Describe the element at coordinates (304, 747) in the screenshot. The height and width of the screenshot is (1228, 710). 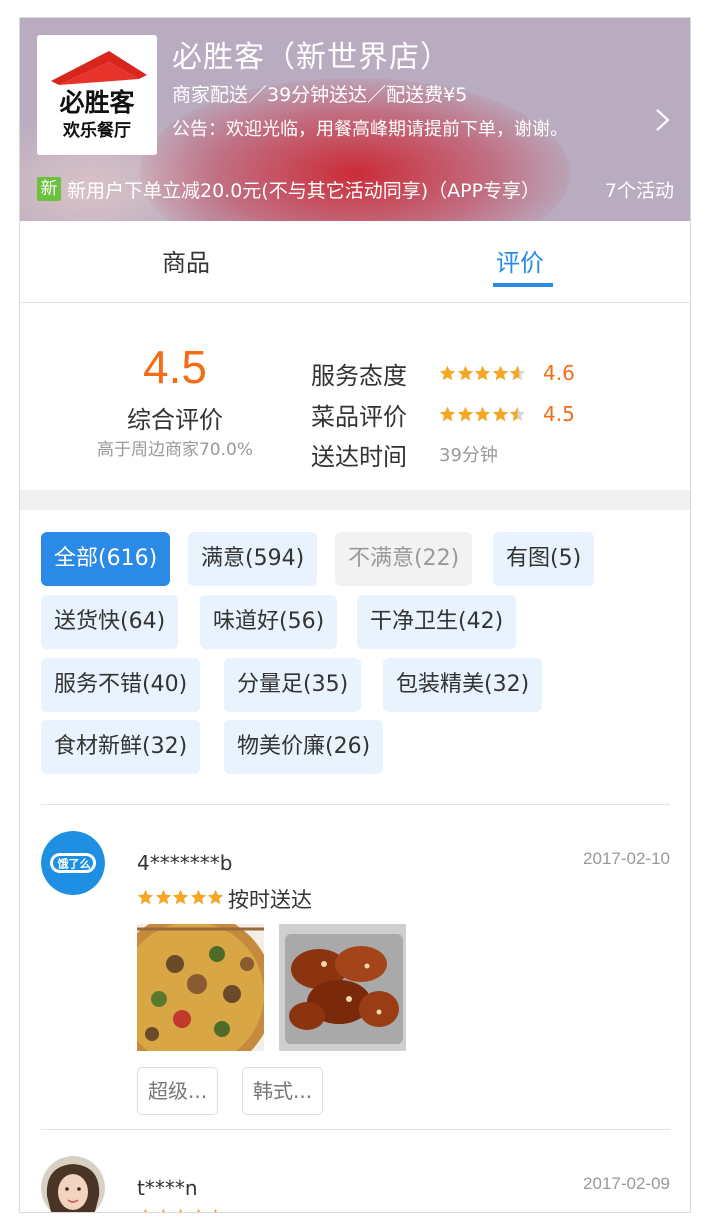
I see `filter-tag: 物美价廉(26)` at that location.